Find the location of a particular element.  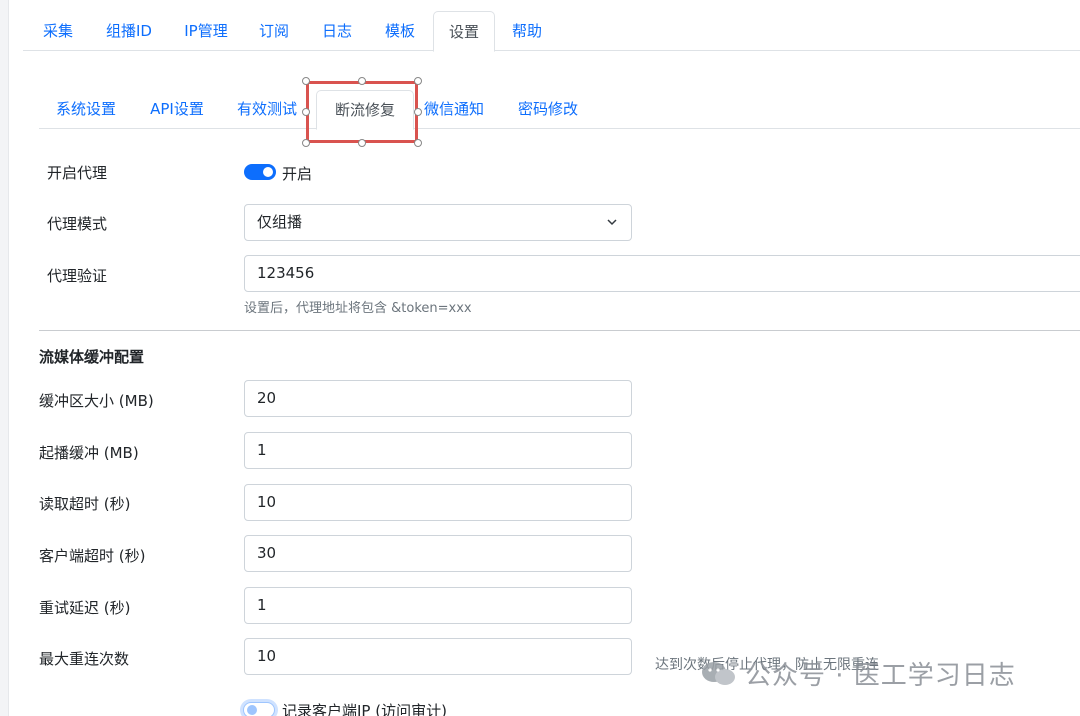

proxy-mode-select: 仅组播 is located at coordinates (438, 222).